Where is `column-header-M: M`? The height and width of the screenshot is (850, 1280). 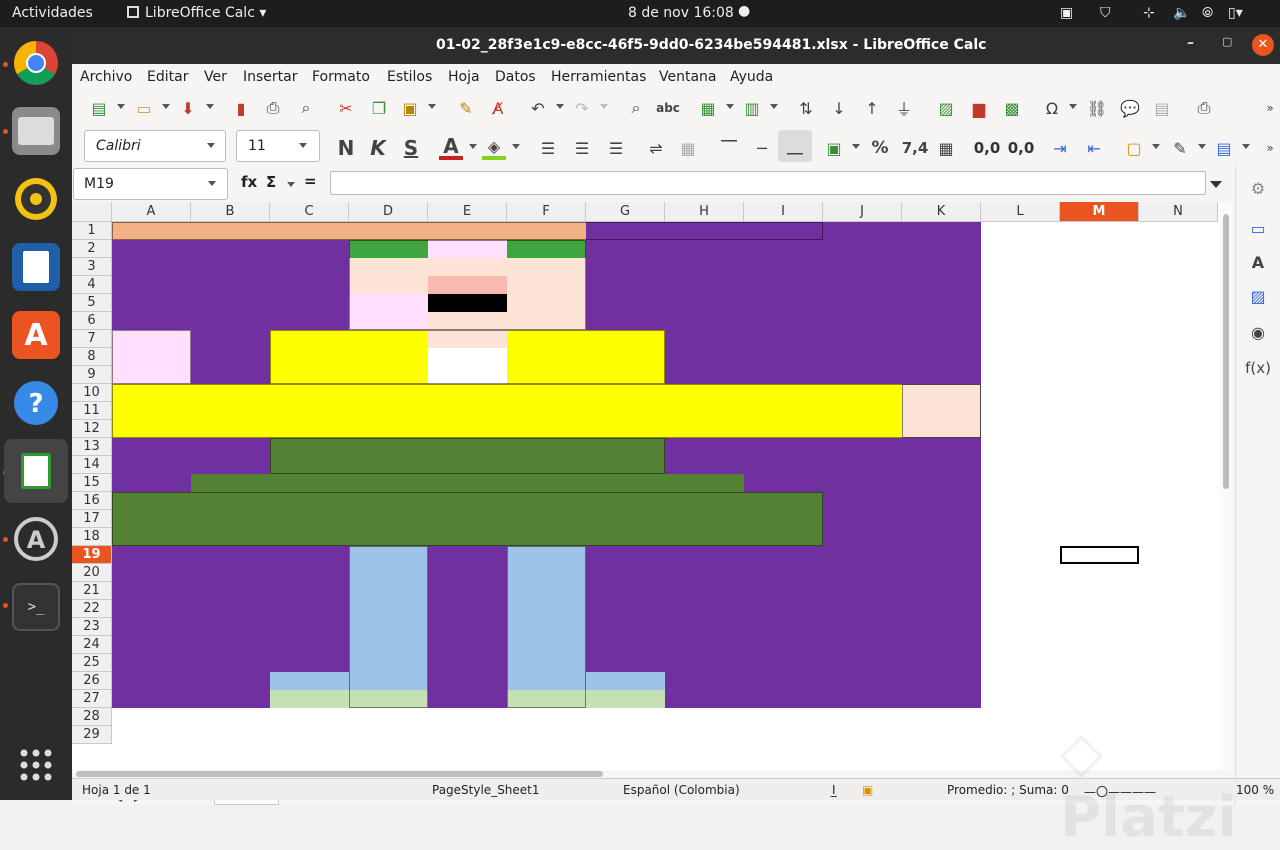
column-header-M: M is located at coordinates (1099, 212).